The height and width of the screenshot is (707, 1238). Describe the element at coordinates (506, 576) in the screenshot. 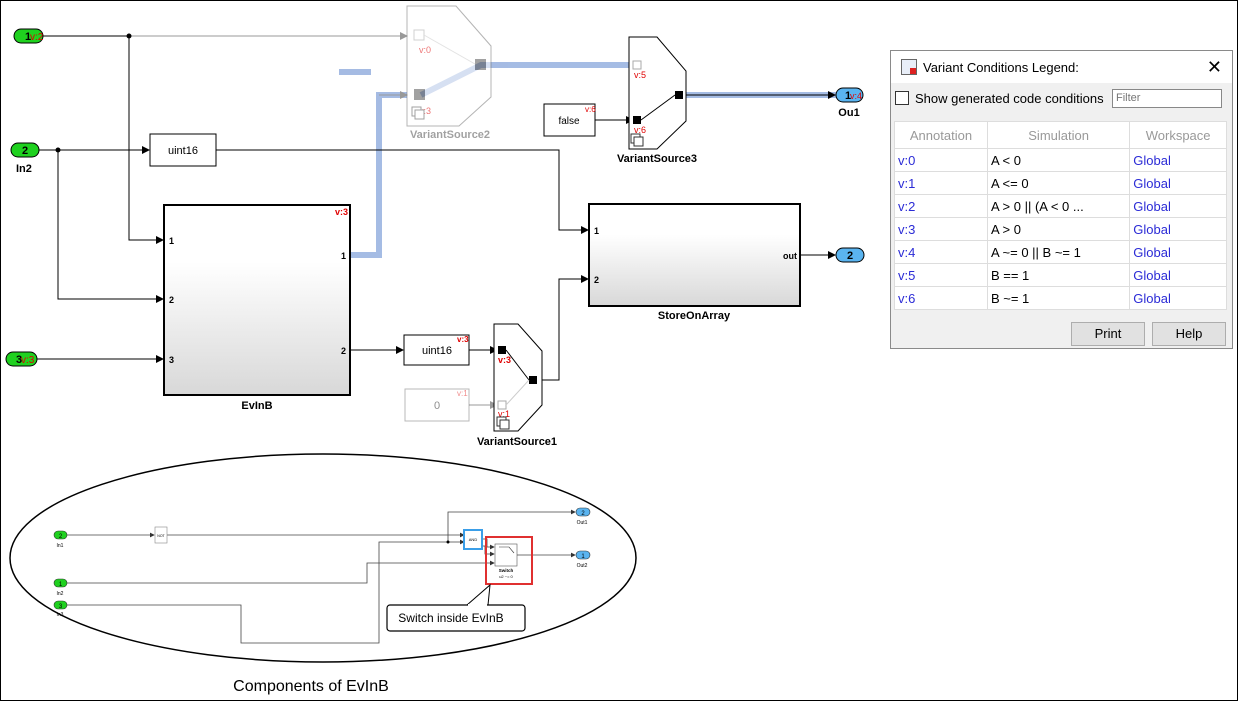

I see `svg-text: u2 ~= 0` at that location.